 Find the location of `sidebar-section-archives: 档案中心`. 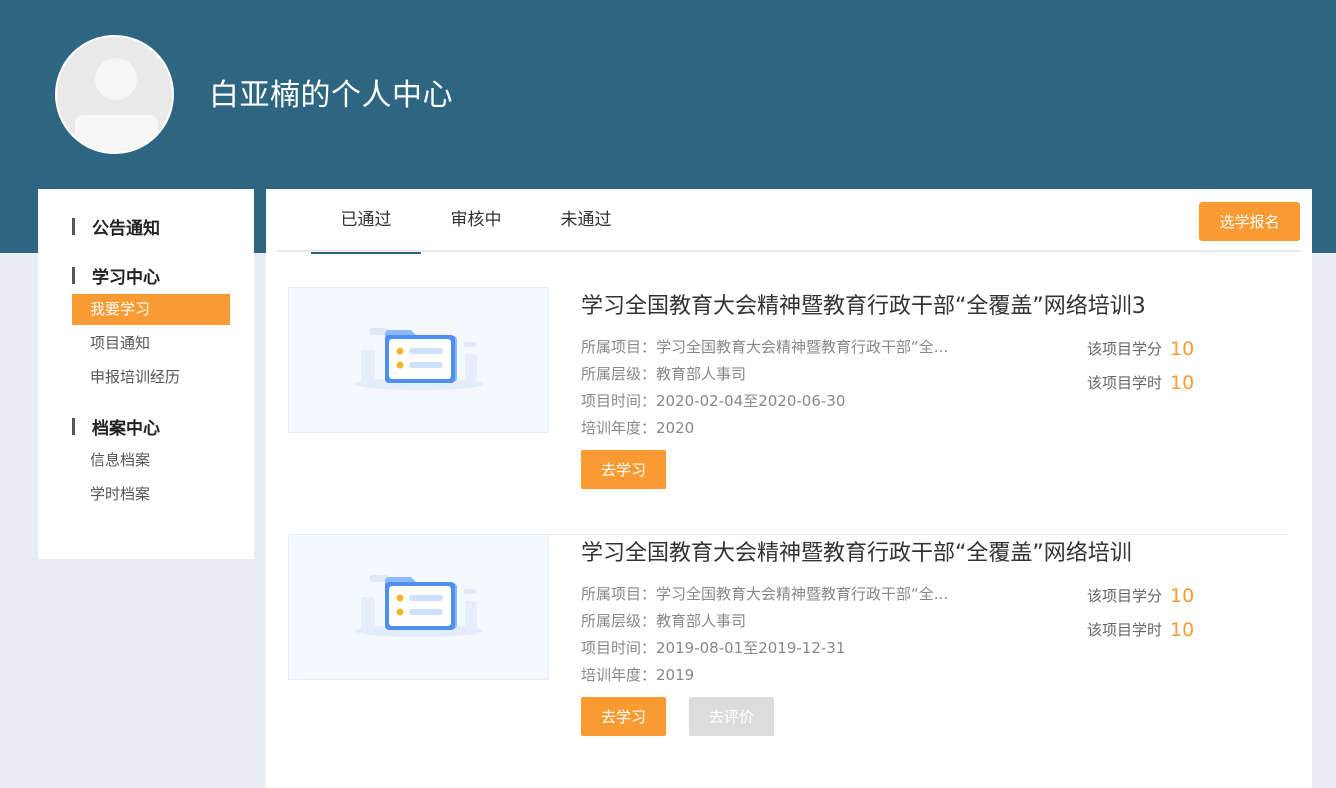

sidebar-section-archives: 档案中心 is located at coordinates (116, 426).